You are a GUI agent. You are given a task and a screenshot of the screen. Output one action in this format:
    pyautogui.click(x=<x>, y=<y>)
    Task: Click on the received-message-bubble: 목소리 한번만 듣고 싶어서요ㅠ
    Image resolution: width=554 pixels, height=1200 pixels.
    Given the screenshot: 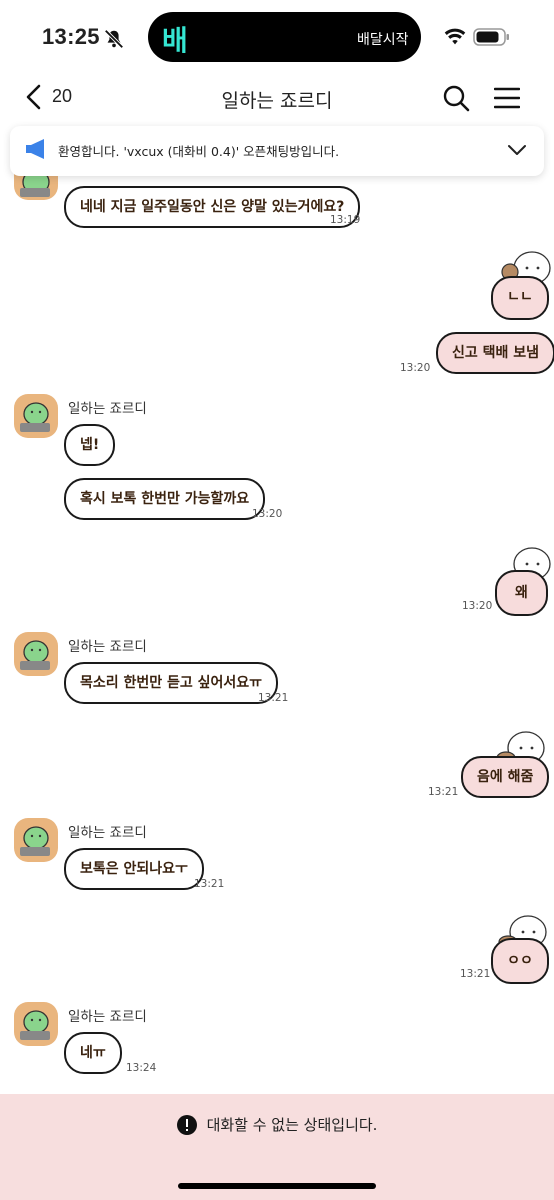 What is the action you would take?
    pyautogui.click(x=171, y=683)
    